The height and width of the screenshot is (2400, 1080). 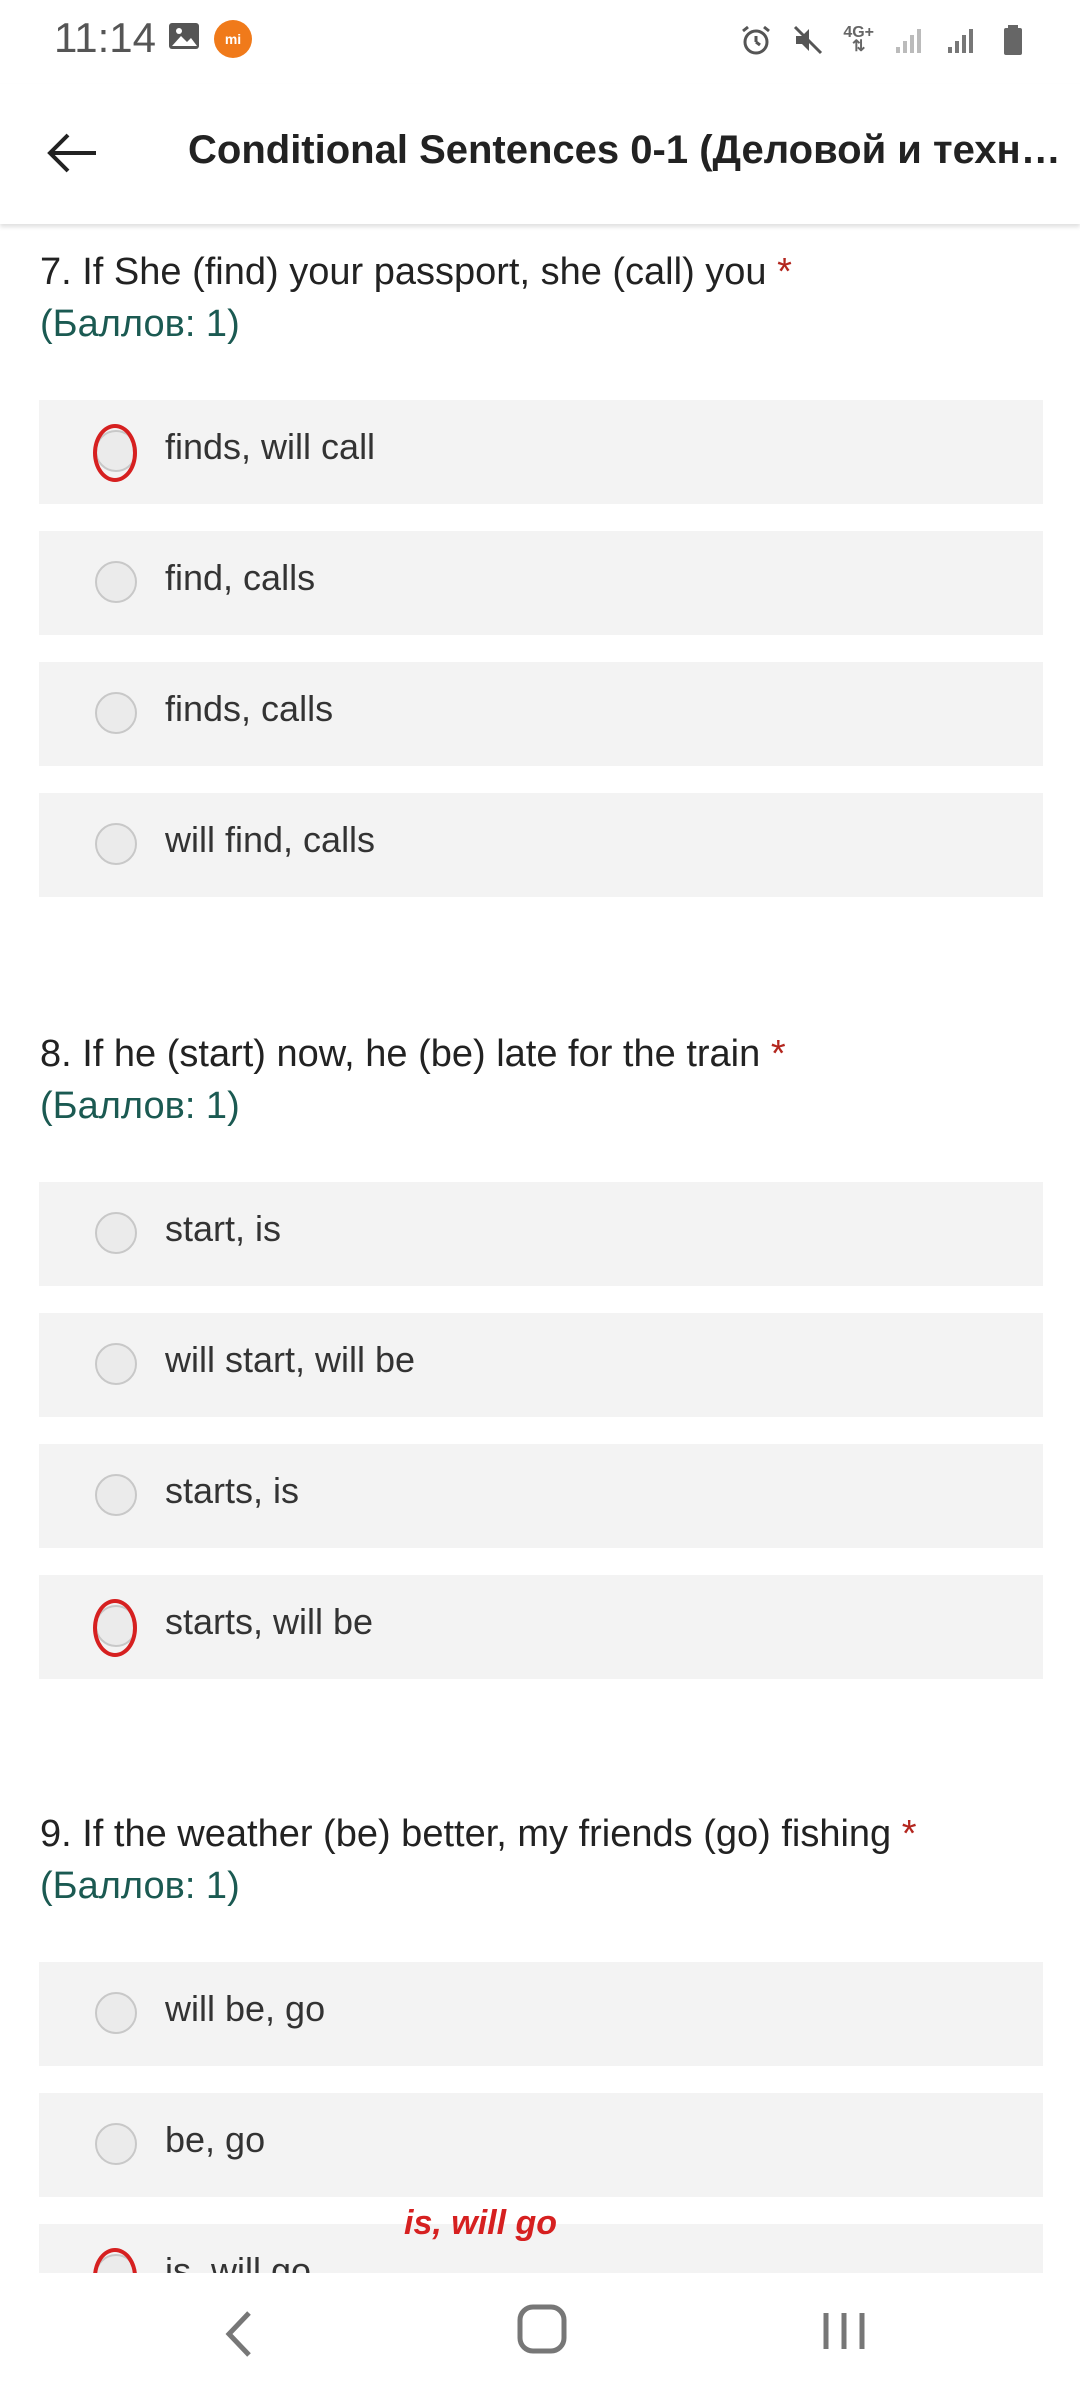 What do you see at coordinates (541, 2014) in the screenshot?
I see `question-9-option-1: will be, go` at bounding box center [541, 2014].